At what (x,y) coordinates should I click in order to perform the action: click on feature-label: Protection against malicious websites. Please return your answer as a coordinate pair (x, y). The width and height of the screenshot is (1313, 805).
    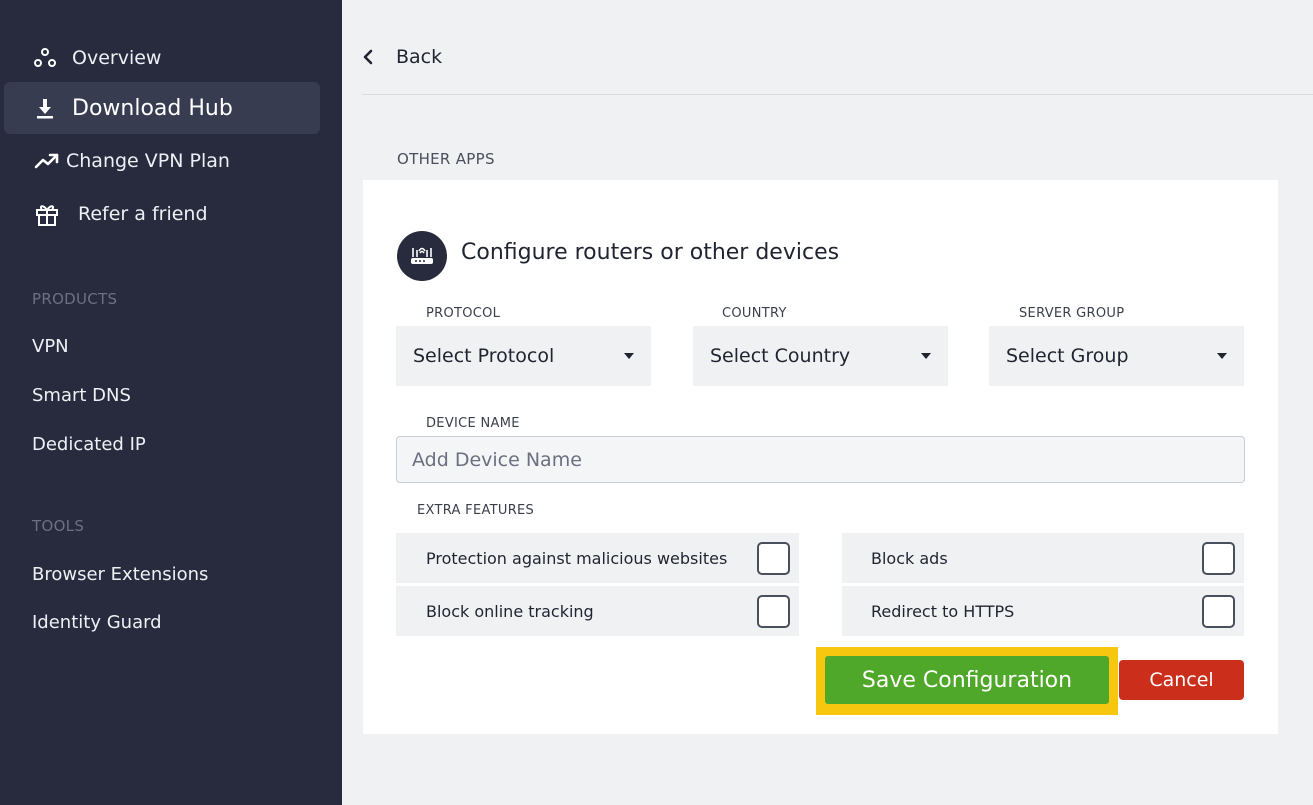
    Looking at the image, I should click on (577, 558).